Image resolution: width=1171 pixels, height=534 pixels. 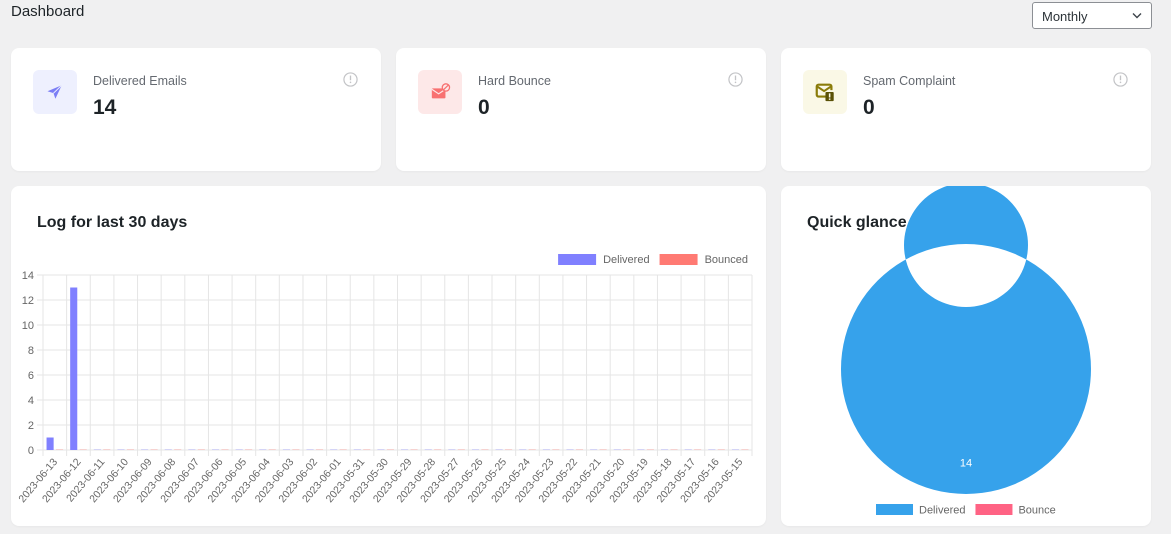 I want to click on envelope-alert-icon, so click(x=824, y=92).